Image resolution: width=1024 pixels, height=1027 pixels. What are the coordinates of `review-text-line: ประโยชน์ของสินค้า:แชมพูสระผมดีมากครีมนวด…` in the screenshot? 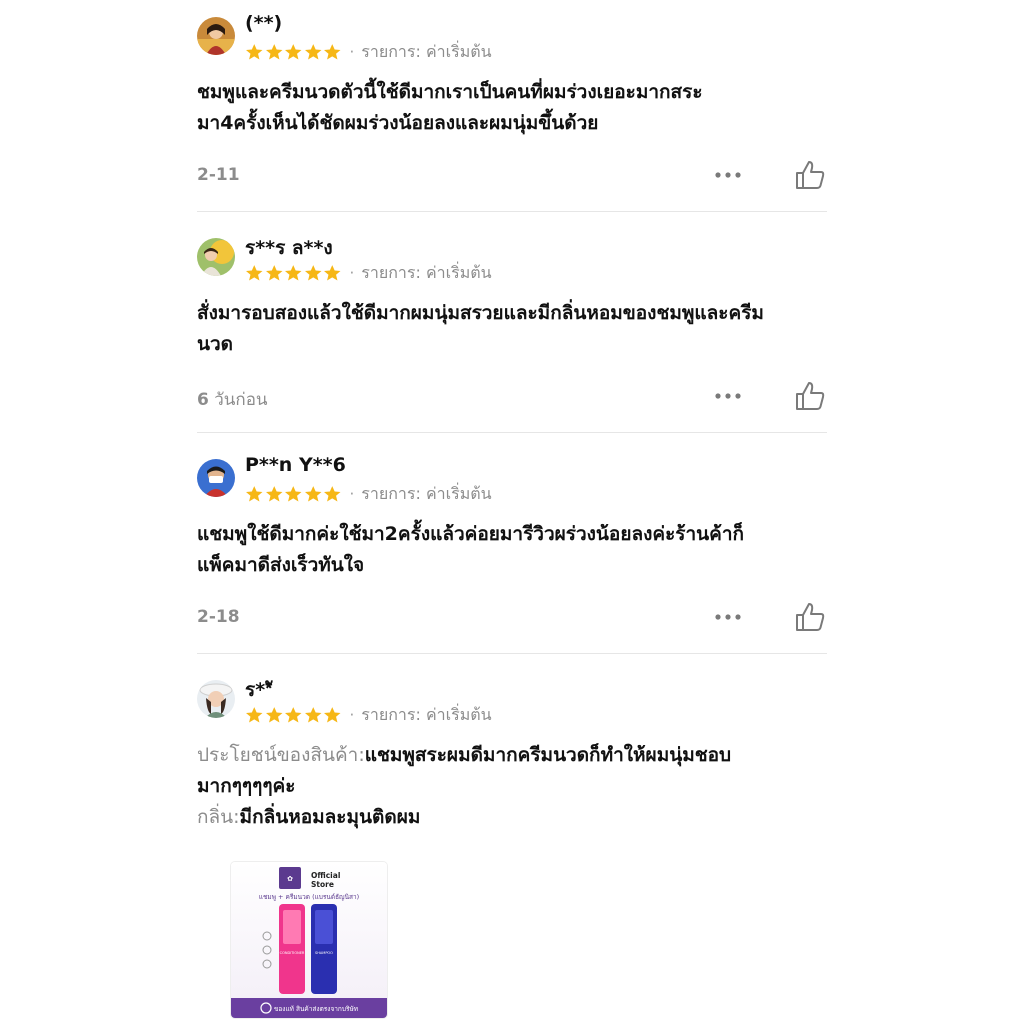 It's located at (512, 755).